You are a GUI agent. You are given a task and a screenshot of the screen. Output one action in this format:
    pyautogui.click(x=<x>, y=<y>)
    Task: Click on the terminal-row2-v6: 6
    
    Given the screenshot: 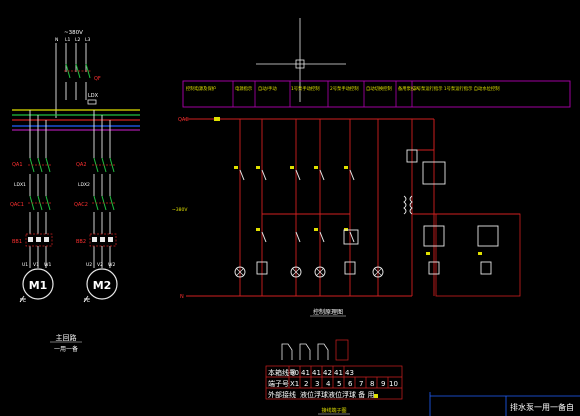 What is the action you would take?
    pyautogui.click(x=350, y=384)
    